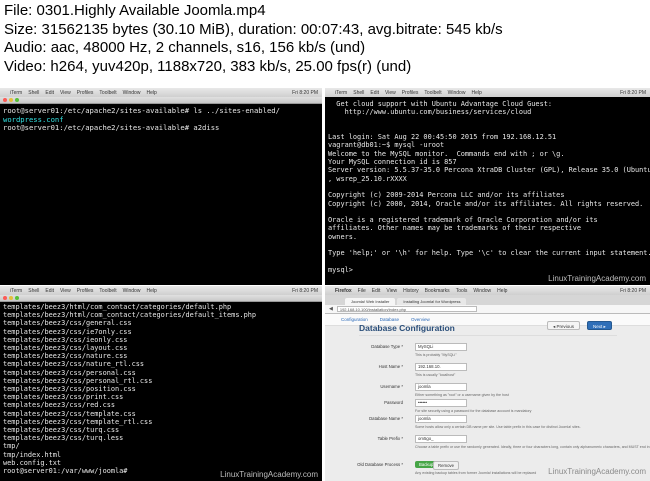 The height and width of the screenshot is (481, 650). Describe the element at coordinates (390, 366) in the screenshot. I see `field-label: Host Name *` at that location.